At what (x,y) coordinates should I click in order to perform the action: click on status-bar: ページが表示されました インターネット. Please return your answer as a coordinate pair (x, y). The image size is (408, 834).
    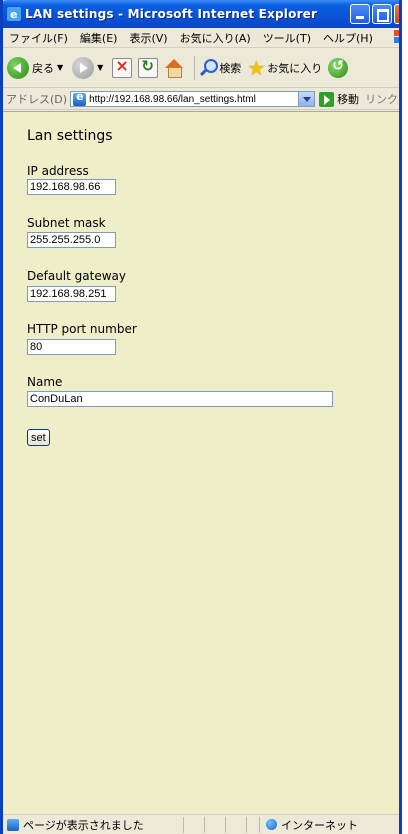
    Looking at the image, I should click on (201, 824).